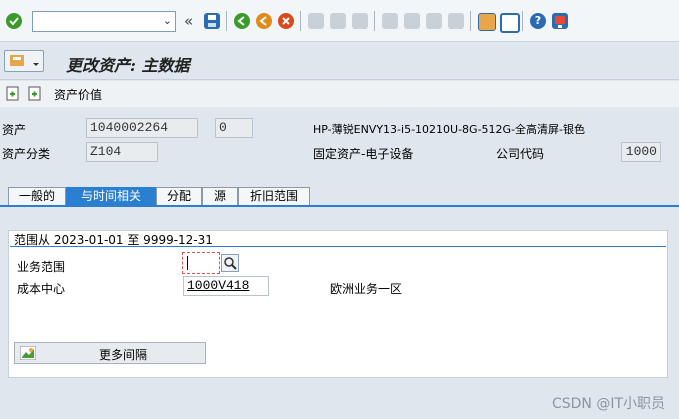  I want to click on cost-center-label: 成本中心, so click(41, 289).